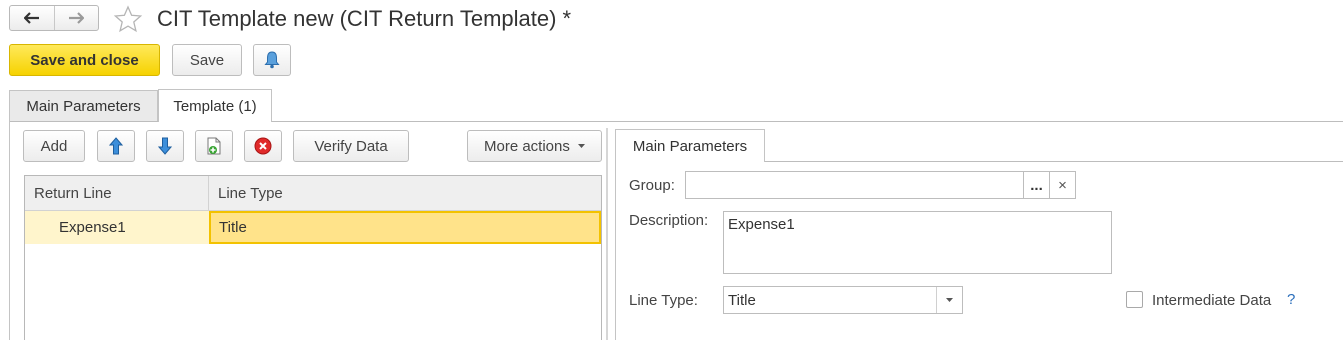  Describe the element at coordinates (1062, 185) in the screenshot. I see `group-clear-button: ×` at that location.